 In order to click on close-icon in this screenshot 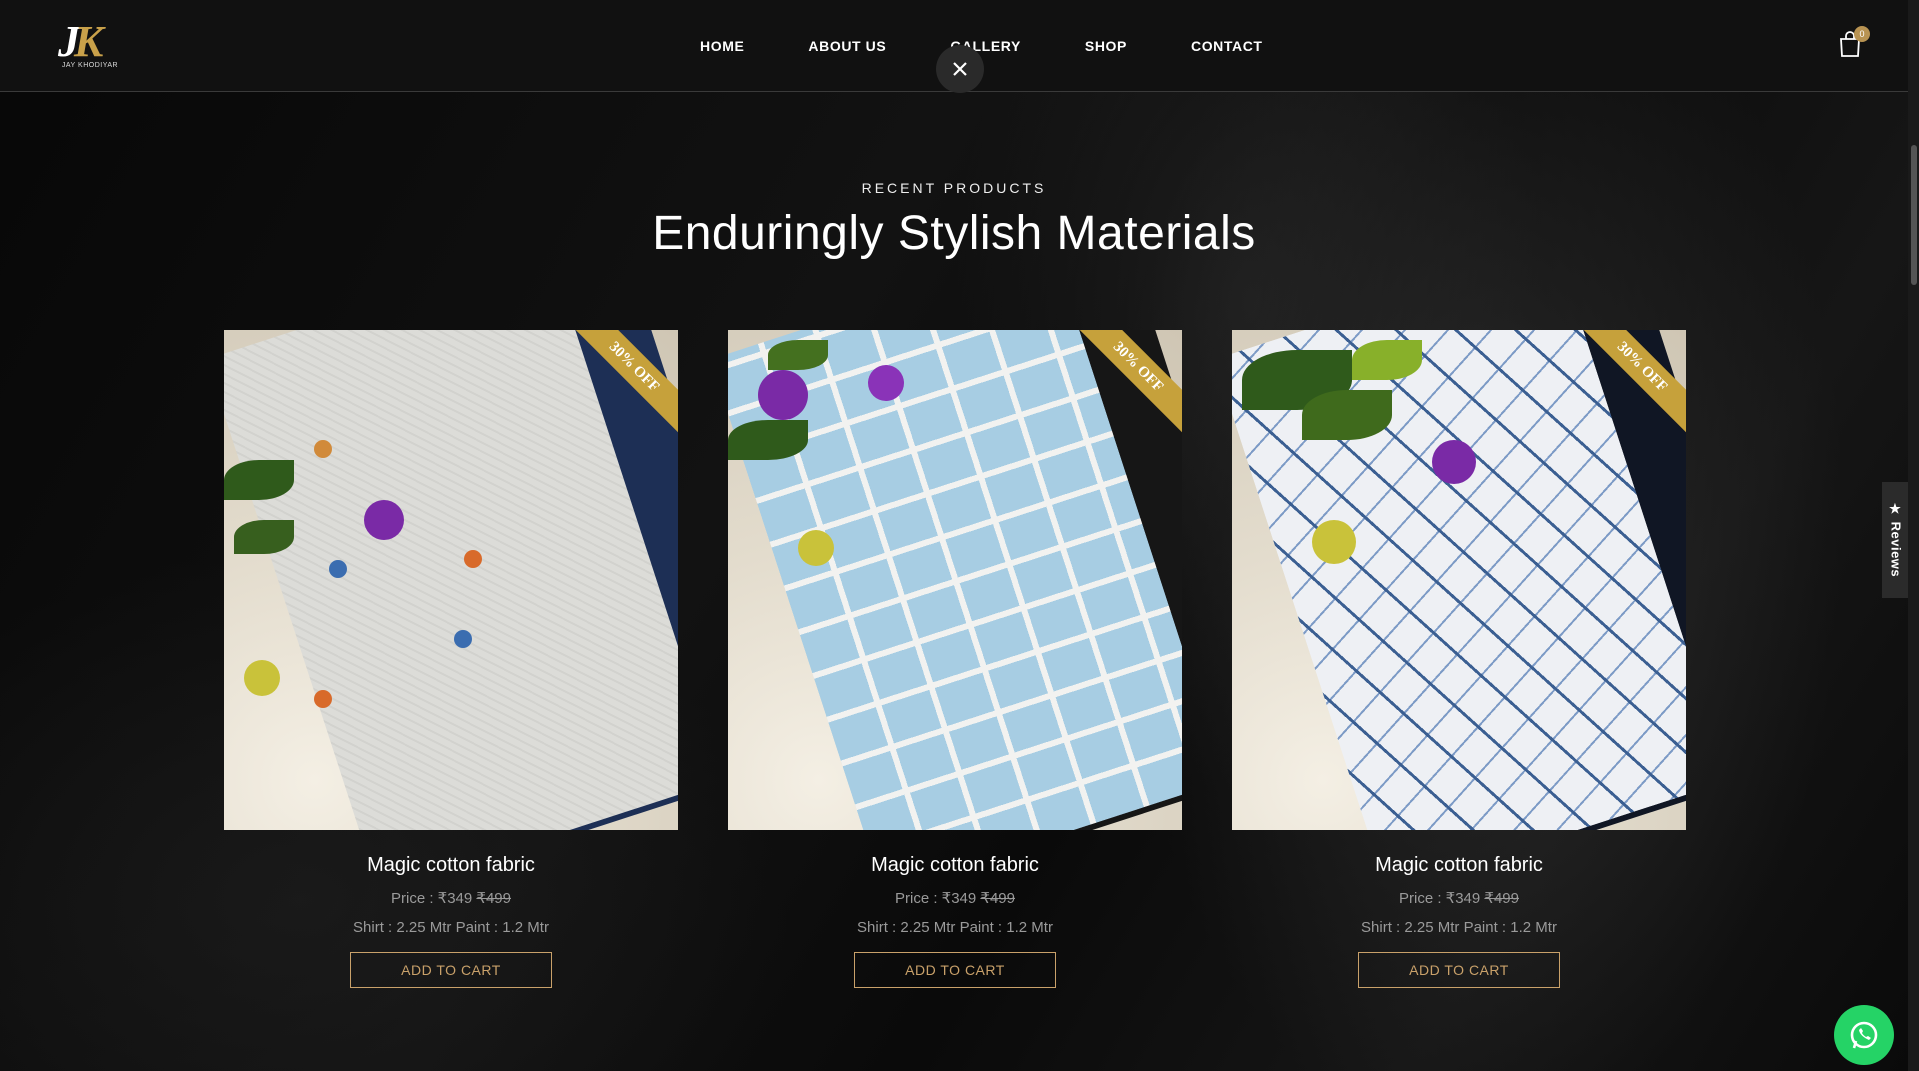, I will do `click(960, 69)`.